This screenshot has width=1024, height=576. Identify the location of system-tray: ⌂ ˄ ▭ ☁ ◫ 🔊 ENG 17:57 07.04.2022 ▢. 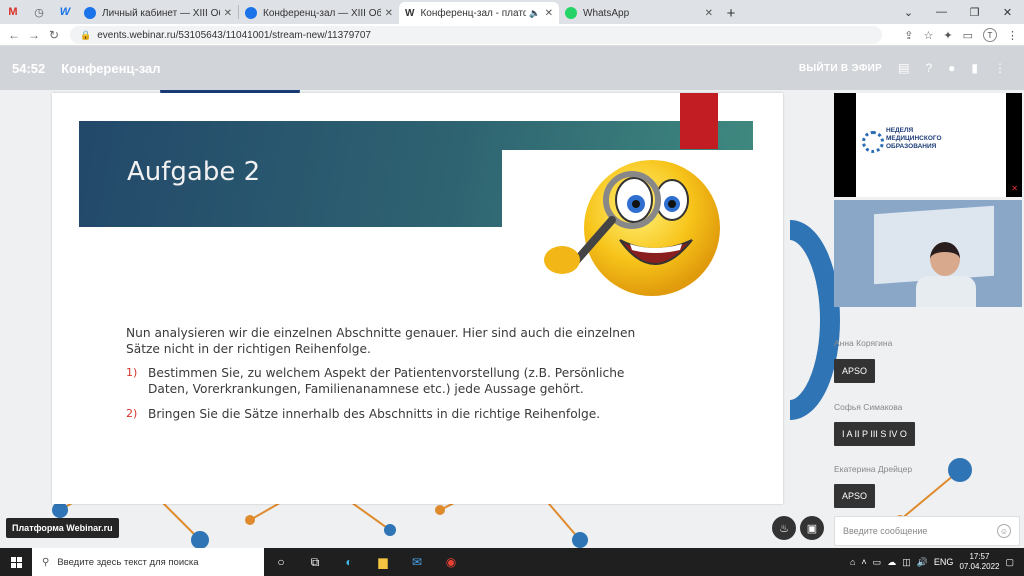
(937, 562).